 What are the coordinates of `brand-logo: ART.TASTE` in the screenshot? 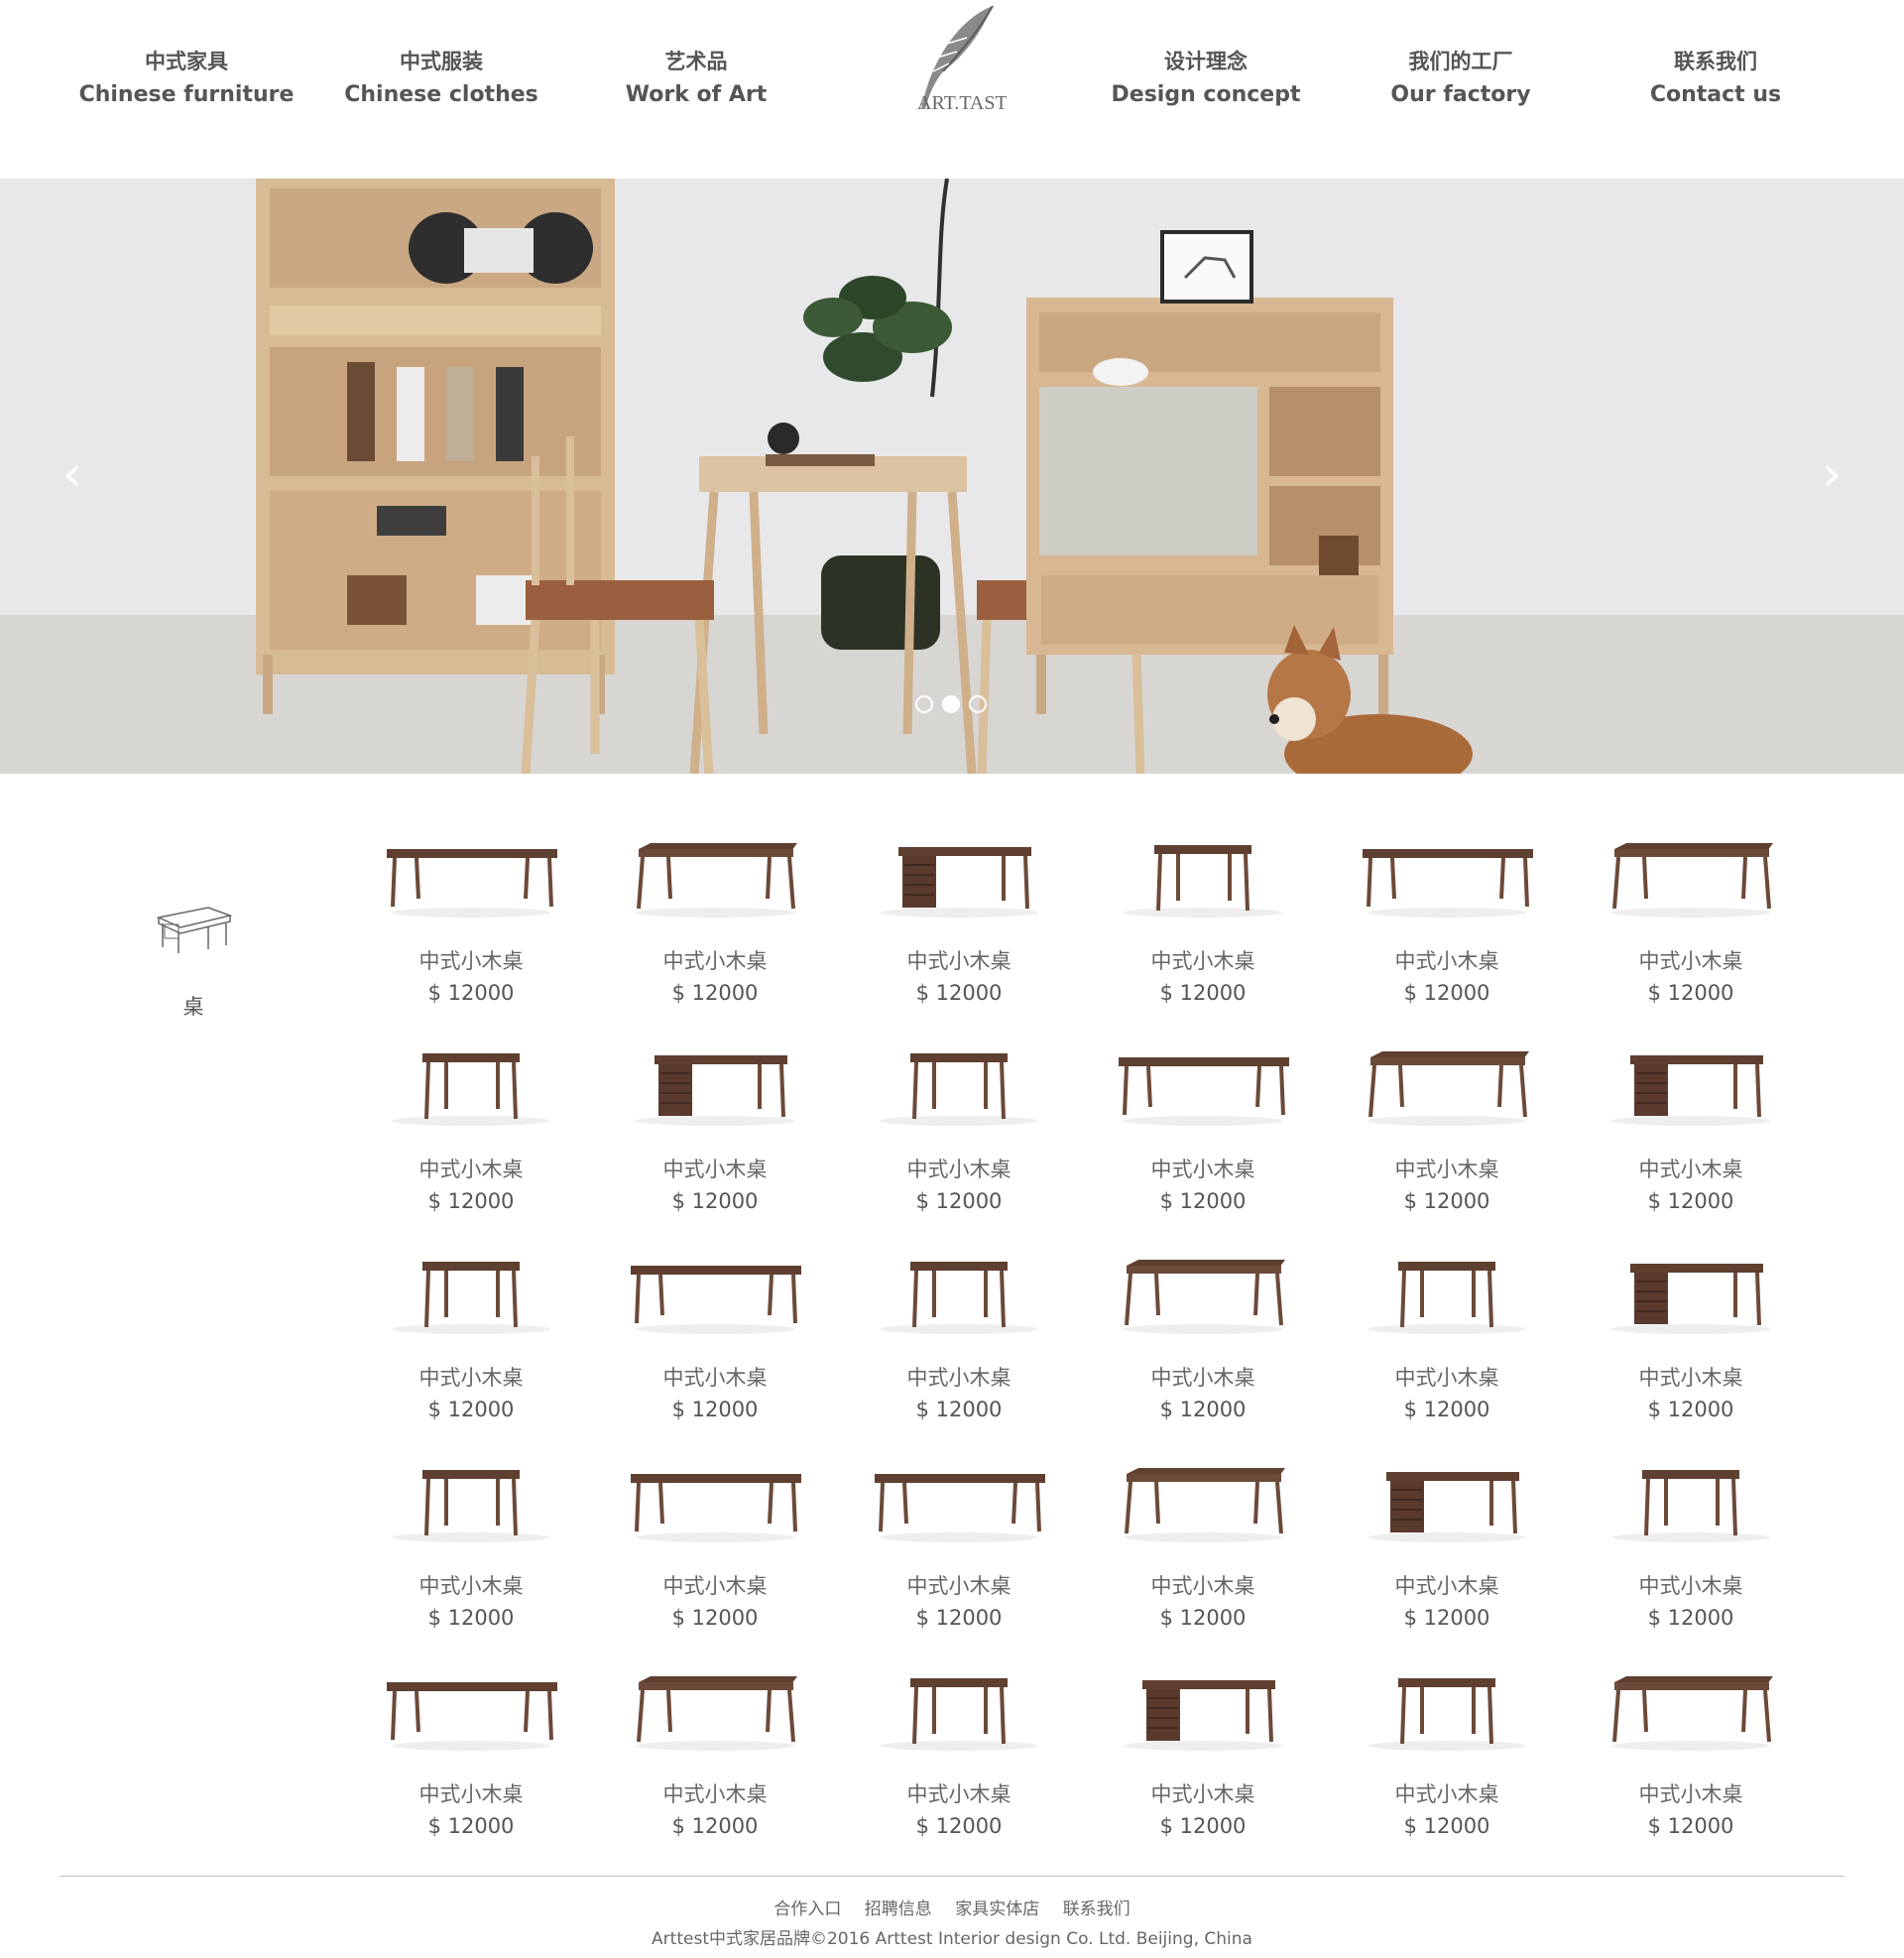 It's located at (958, 62).